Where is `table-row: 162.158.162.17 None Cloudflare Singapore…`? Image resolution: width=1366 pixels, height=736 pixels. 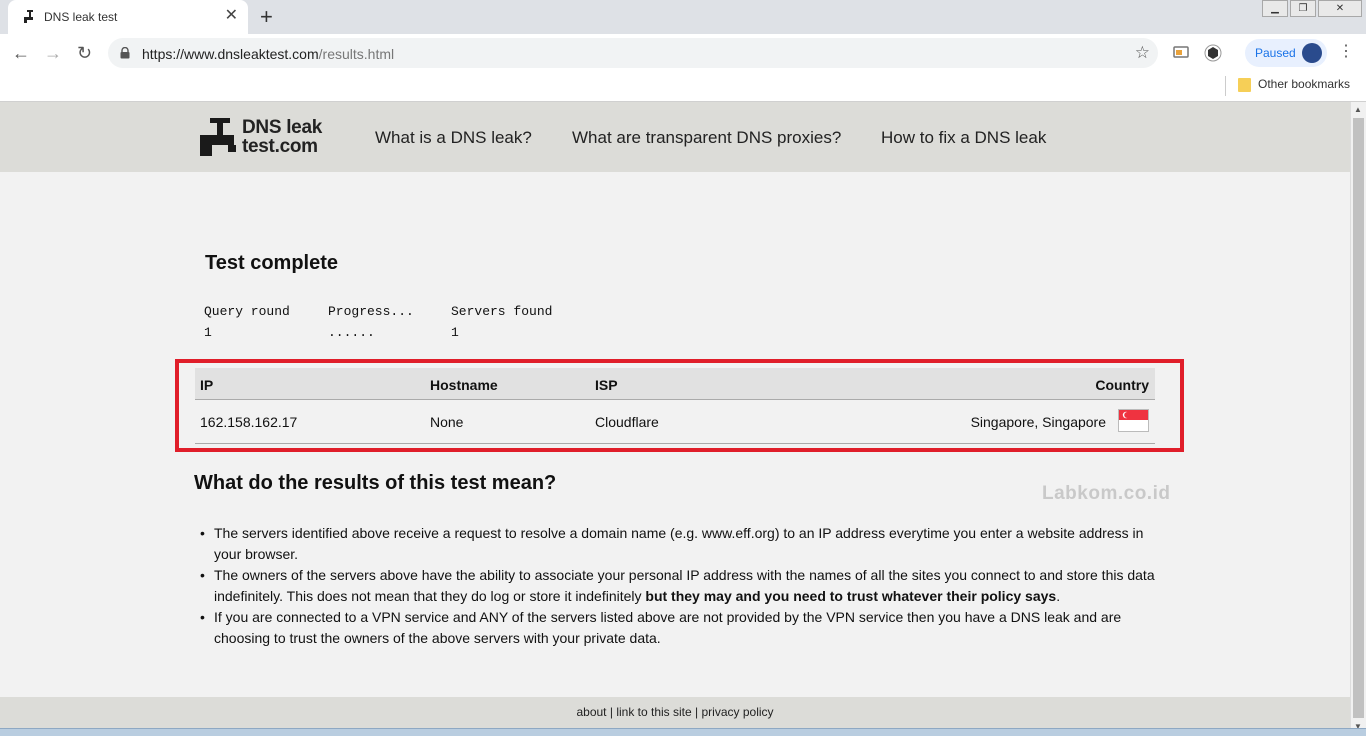
table-row: 162.158.162.17 None Cloudflare Singapore… is located at coordinates (675, 422).